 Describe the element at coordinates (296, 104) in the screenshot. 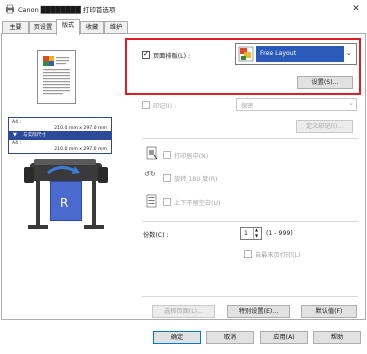

I see `stamp-select: 保密 ⌄` at that location.